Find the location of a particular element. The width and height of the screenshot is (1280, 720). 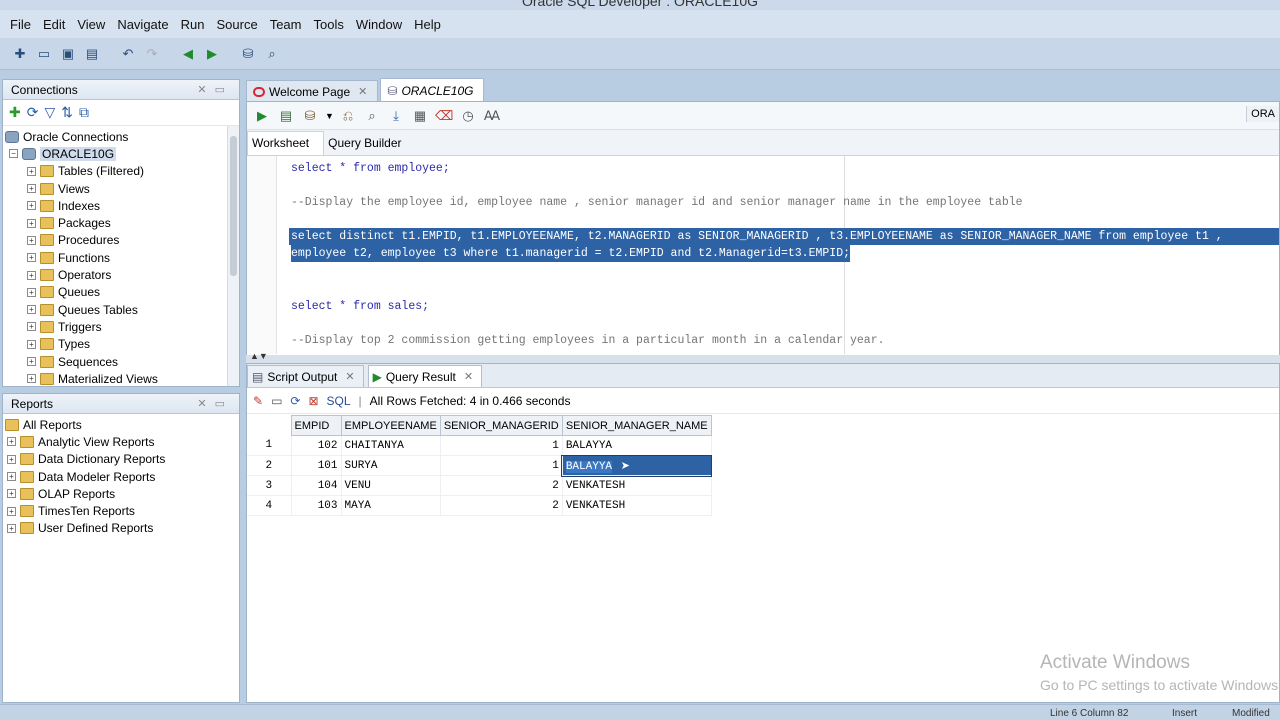

column-header: EMPLOYEENAME is located at coordinates (390, 425).